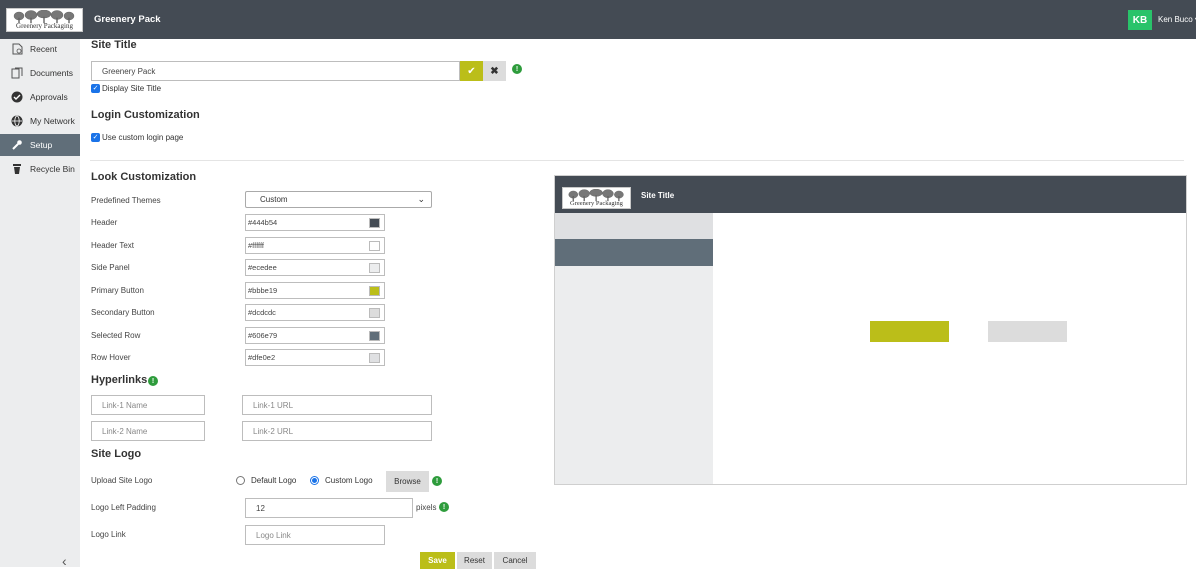  I want to click on preview-site-title: Site Title, so click(658, 195).